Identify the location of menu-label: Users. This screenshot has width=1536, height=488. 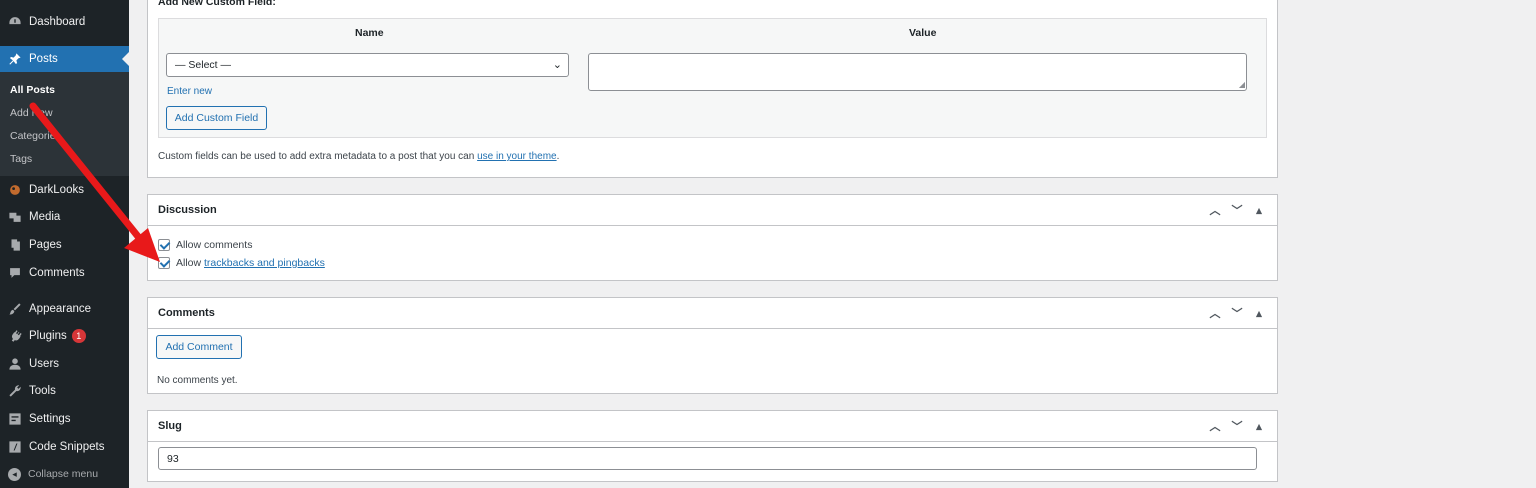
(44, 364).